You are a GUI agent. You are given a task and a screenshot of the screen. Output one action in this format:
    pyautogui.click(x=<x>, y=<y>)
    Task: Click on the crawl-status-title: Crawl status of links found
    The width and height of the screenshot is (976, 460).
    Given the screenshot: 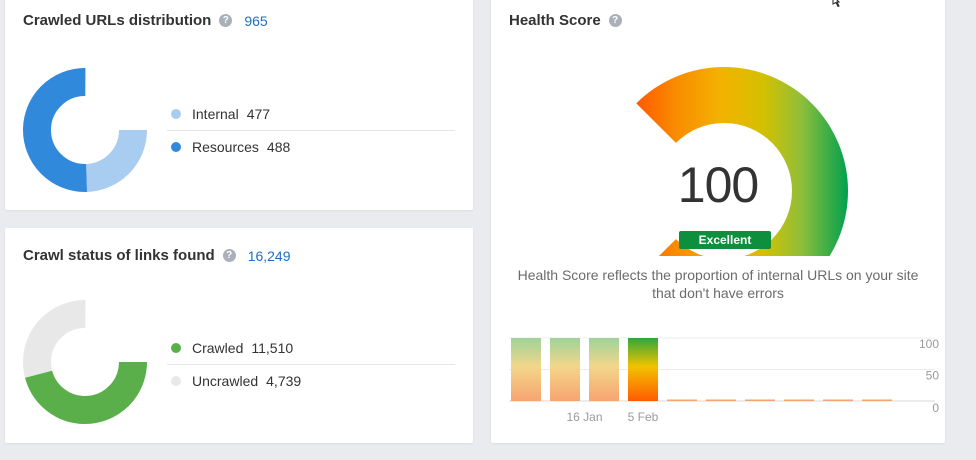 What is the action you would take?
    pyautogui.click(x=119, y=255)
    